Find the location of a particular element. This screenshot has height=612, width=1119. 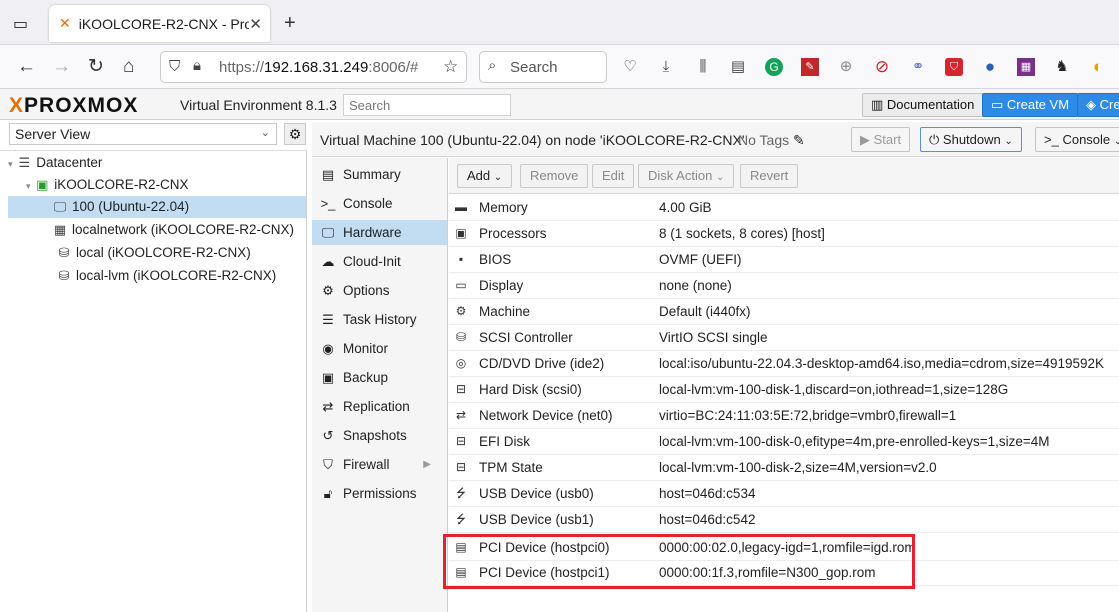

new-tab-button: + is located at coordinates (290, 23).